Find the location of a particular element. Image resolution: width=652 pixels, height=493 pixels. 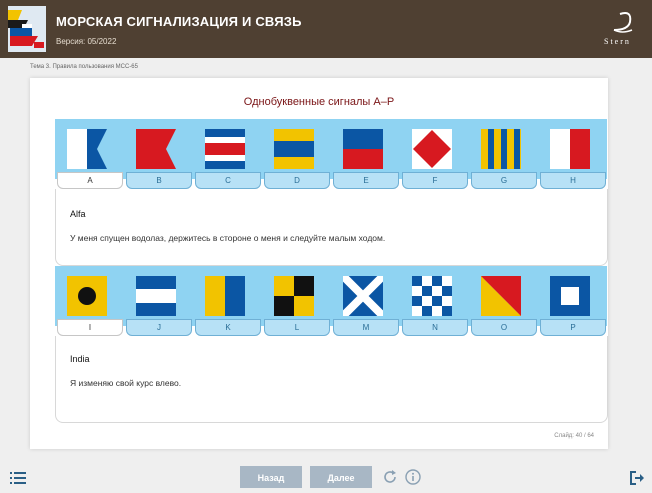

refresh-icon is located at coordinates (390, 477).